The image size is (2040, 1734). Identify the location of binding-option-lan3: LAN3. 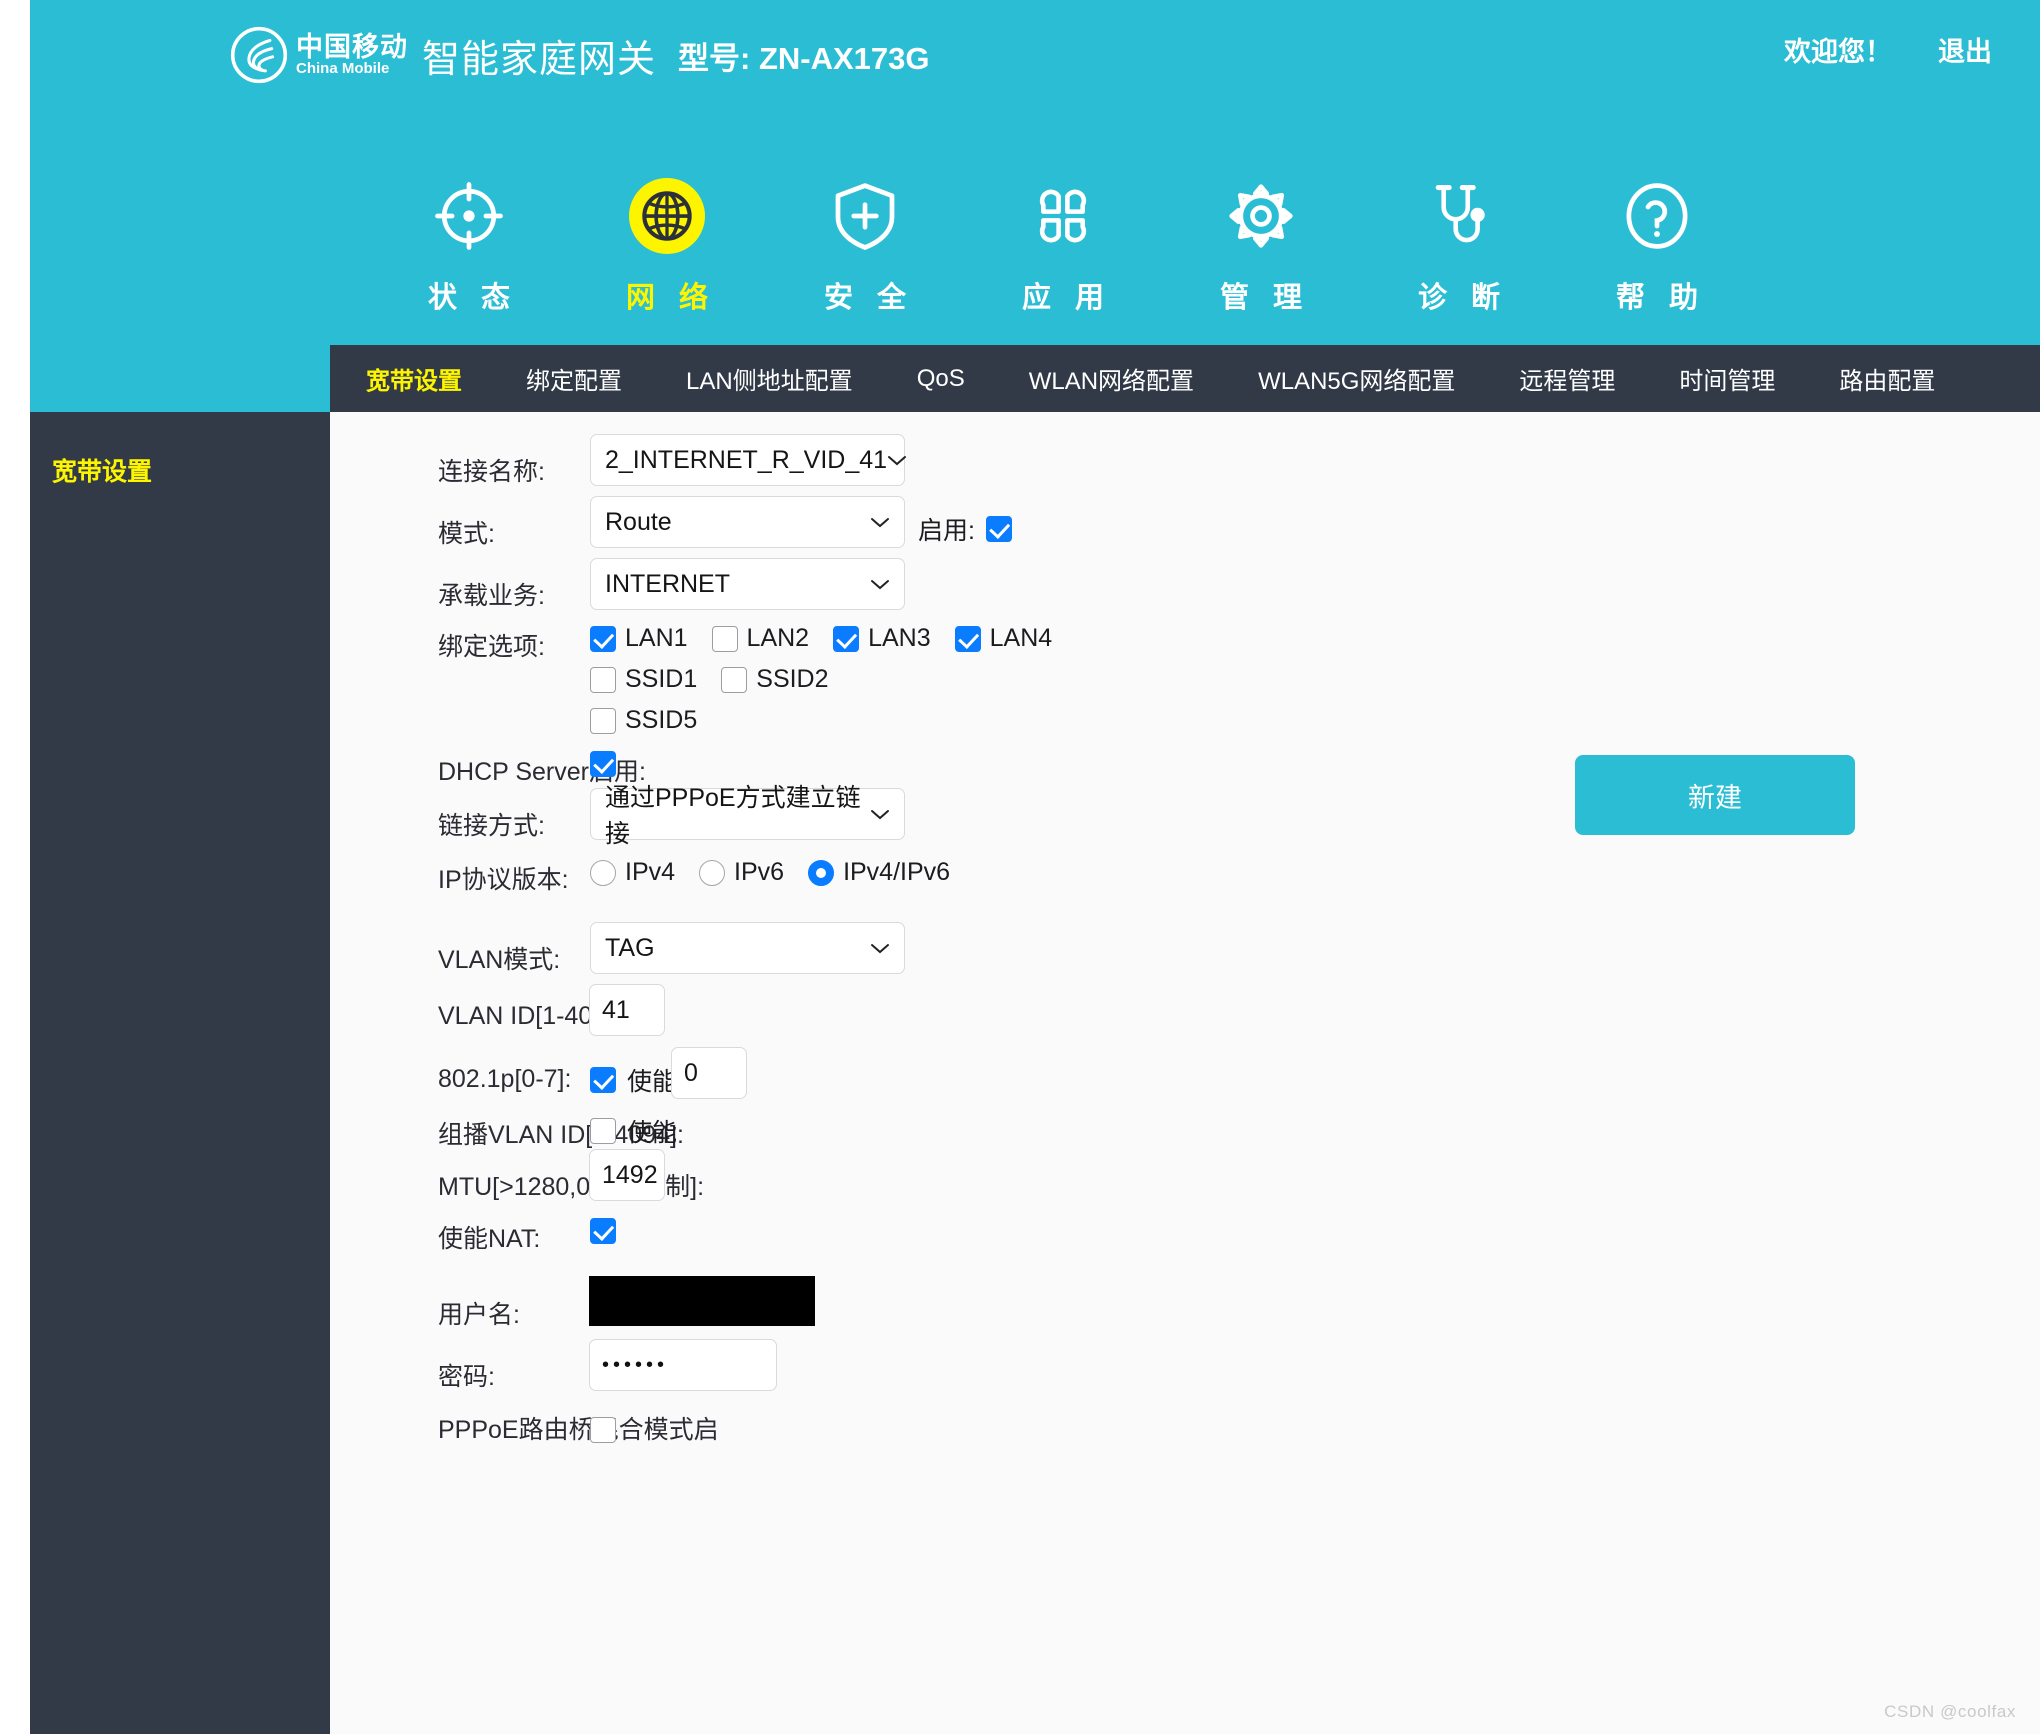
(882, 638).